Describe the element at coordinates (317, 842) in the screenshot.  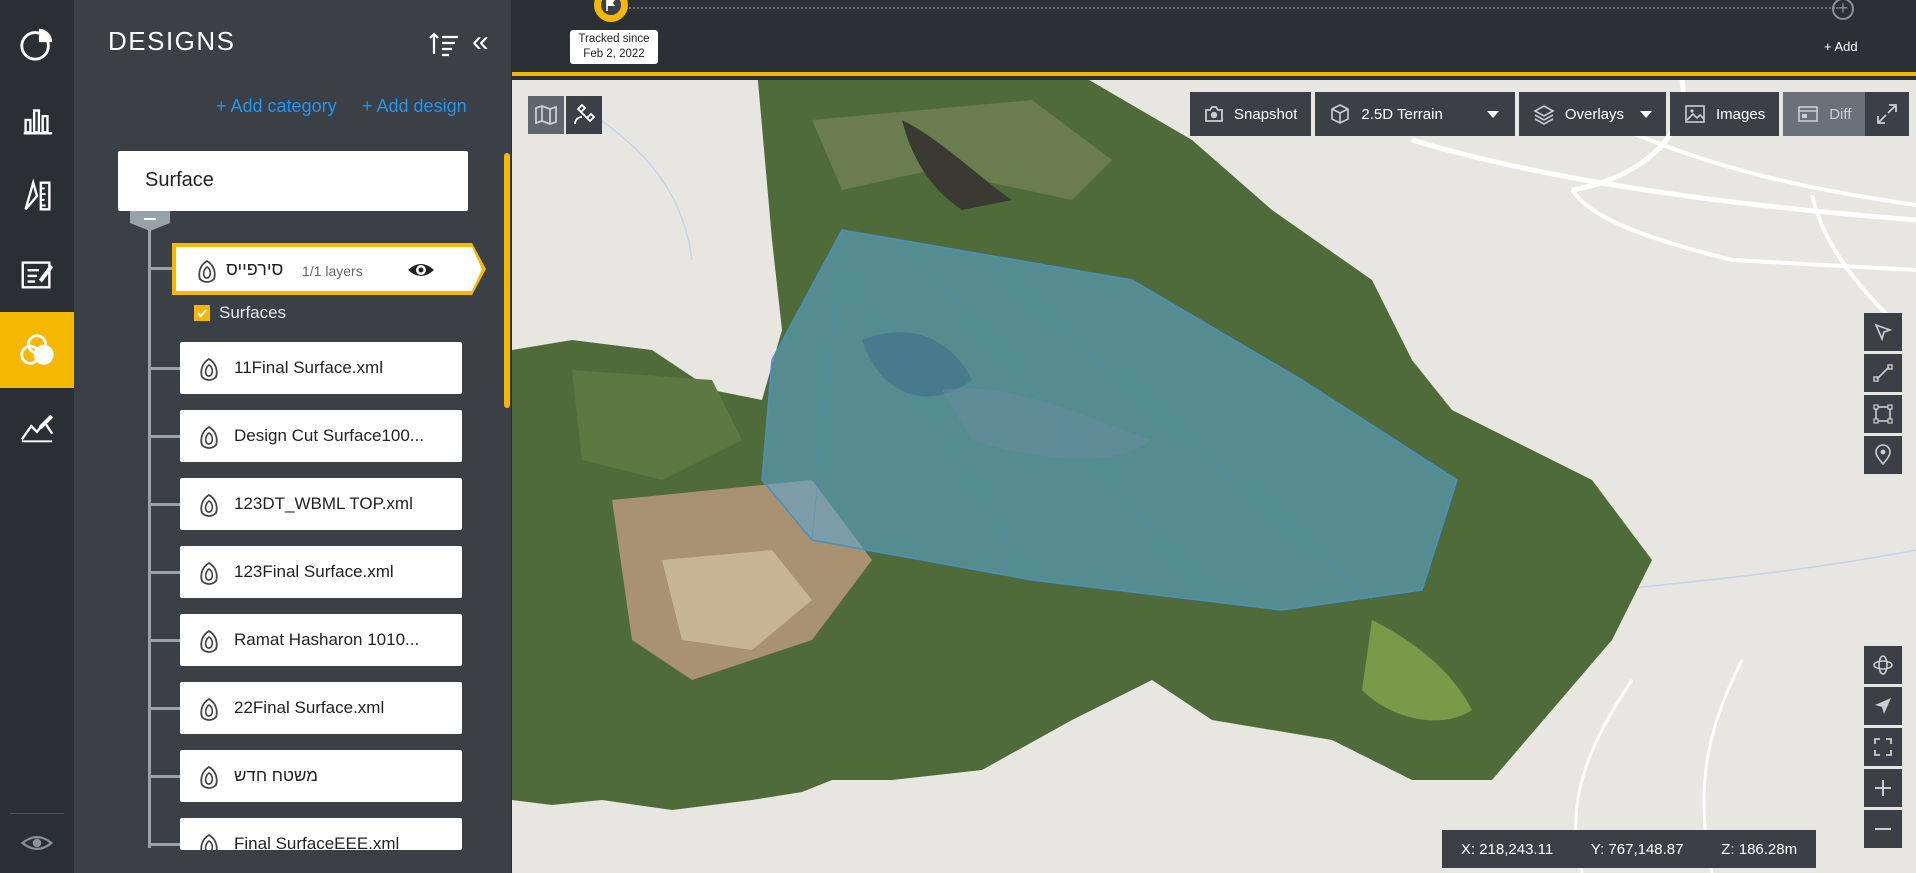
I see `design-name: Final SurfaceEEE.xml` at that location.